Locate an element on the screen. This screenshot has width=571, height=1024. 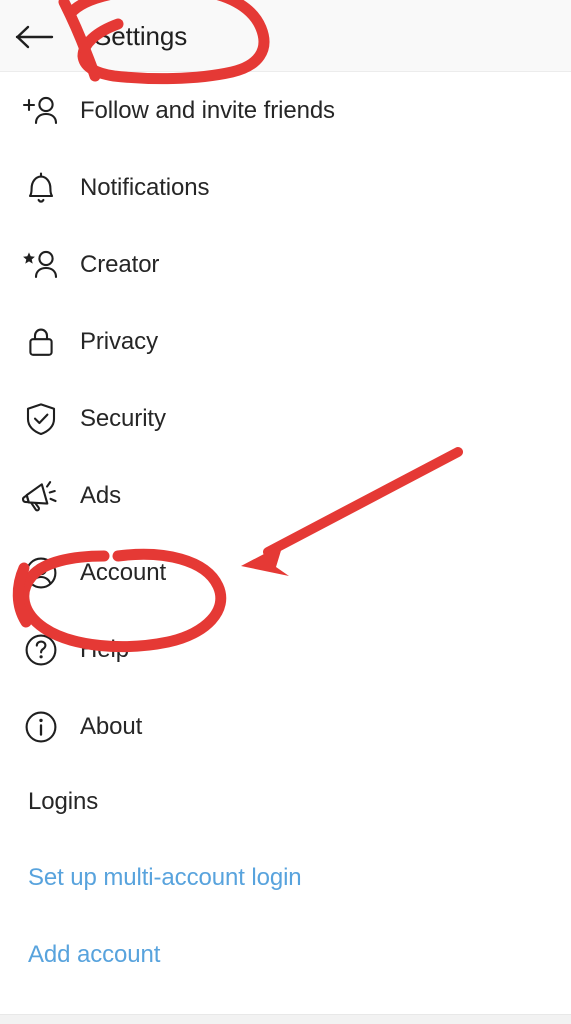
link-set-up-multi-account-login: Set up multi-account login is located at coordinates (285, 877).